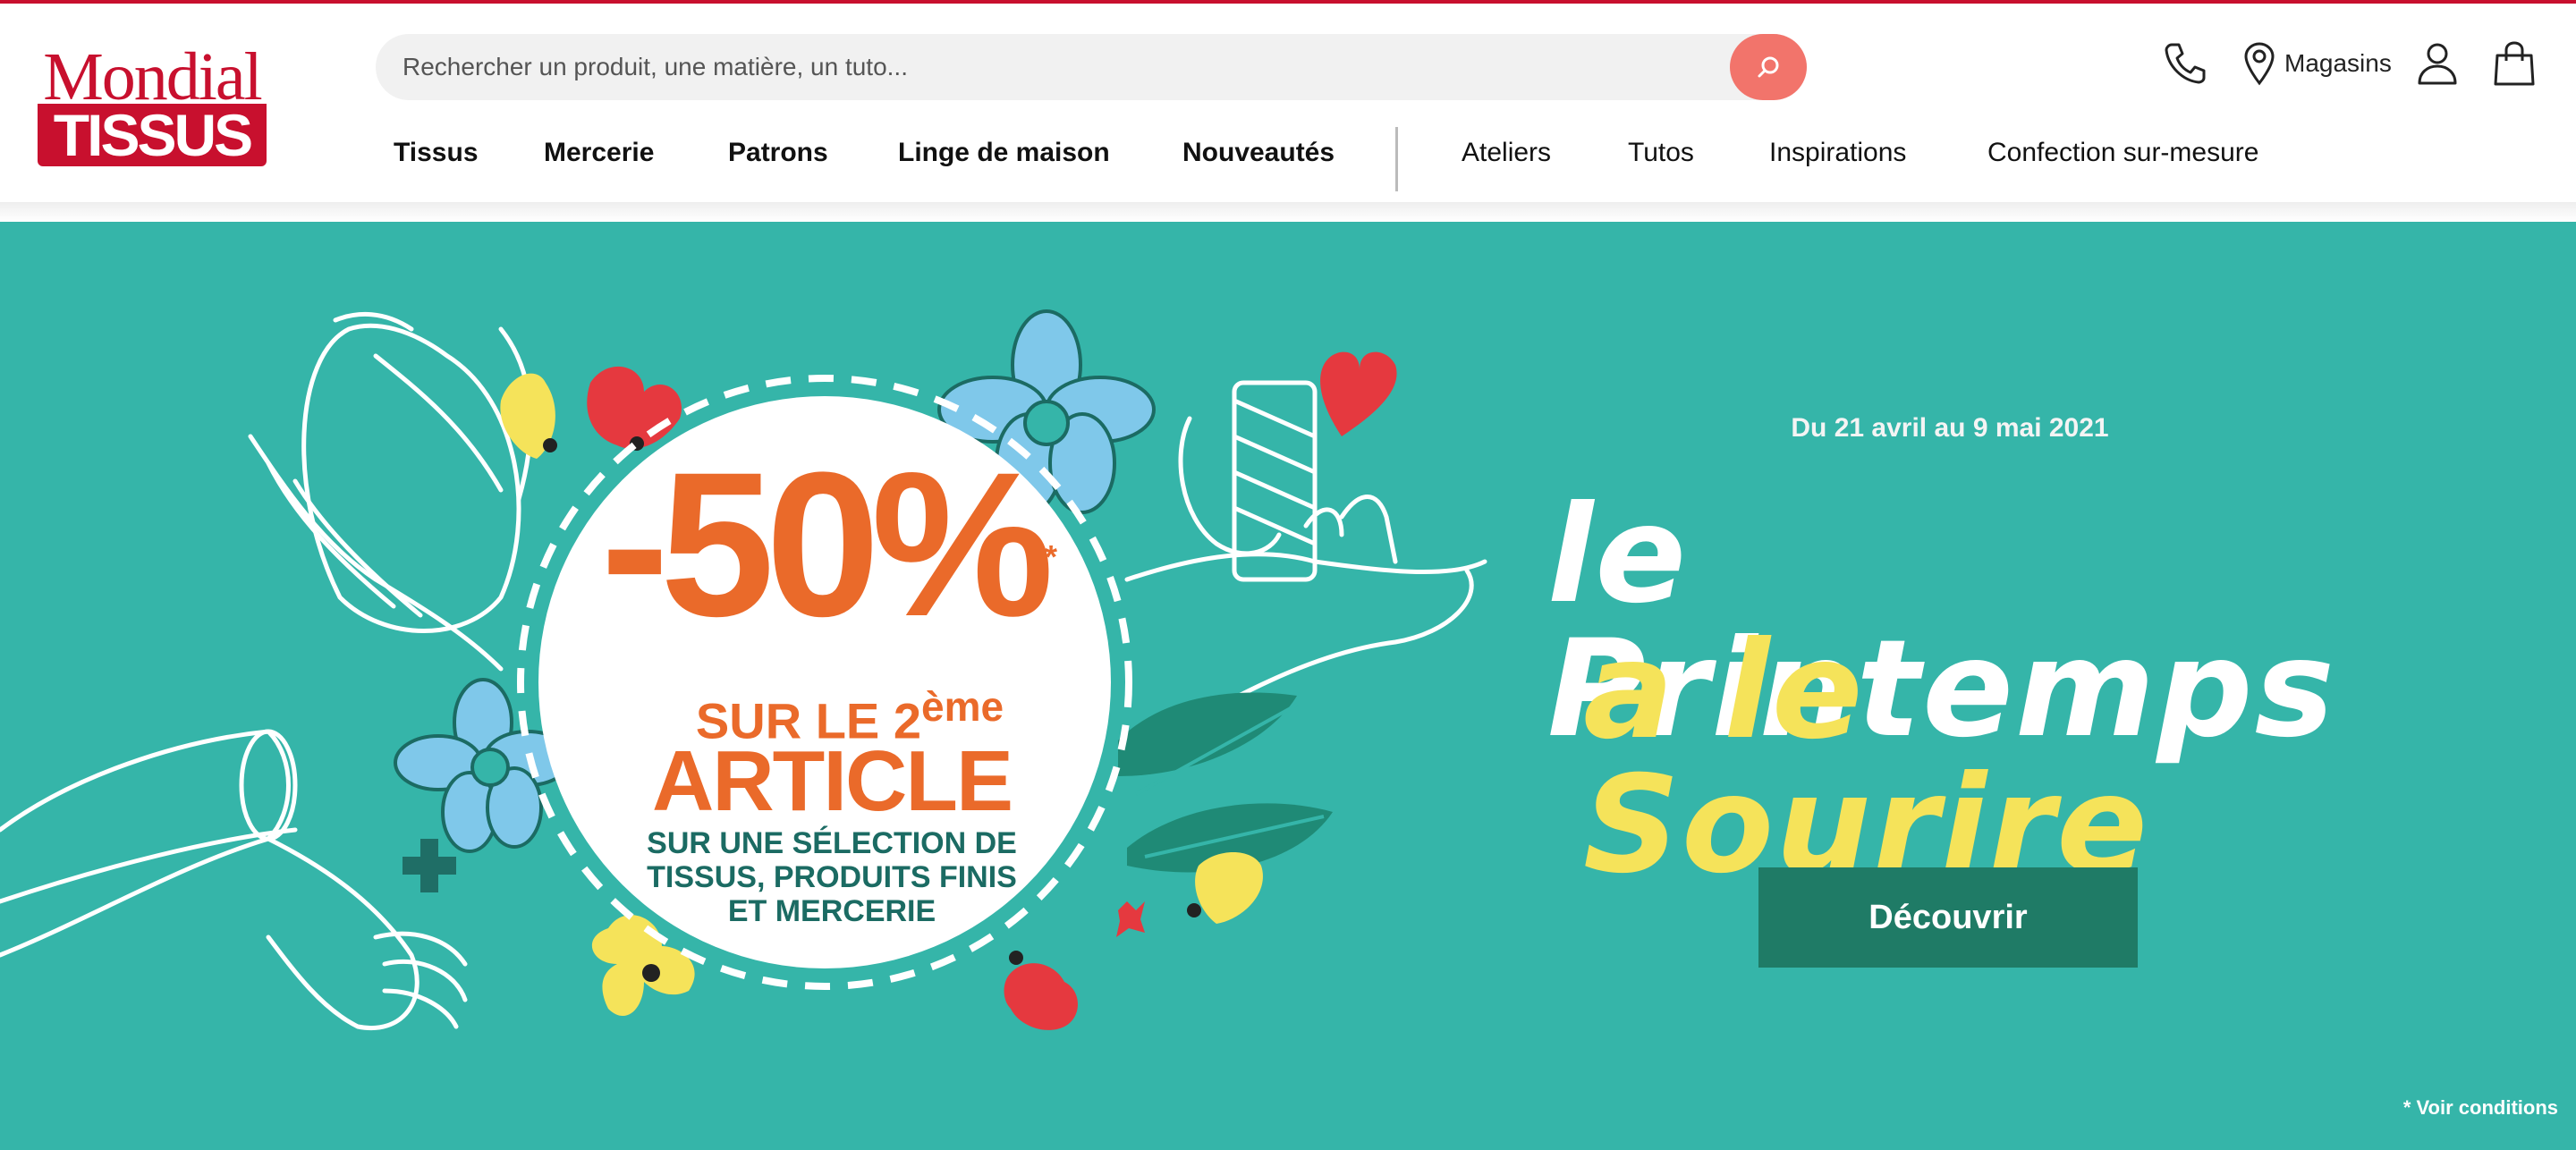 The height and width of the screenshot is (1150, 2576). I want to click on discount-percent: -50%, so click(827, 544).